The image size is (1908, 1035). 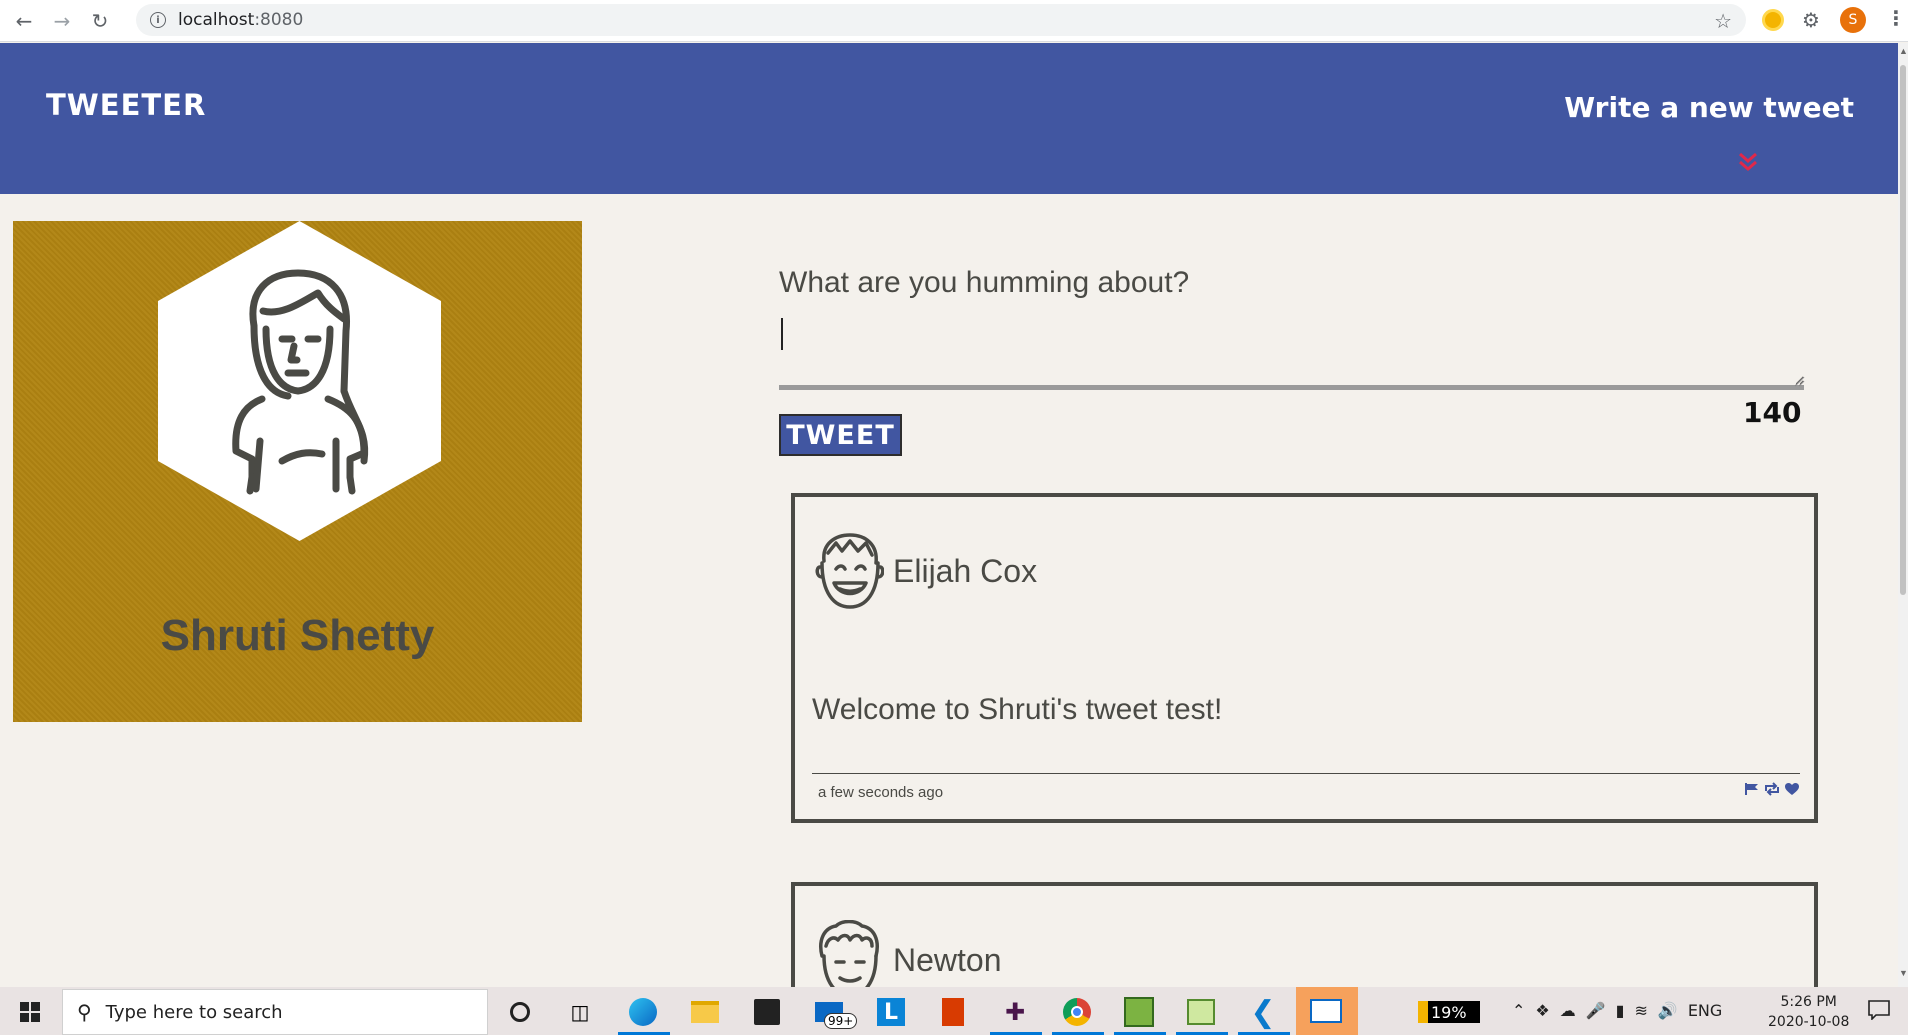 I want to click on battery-indicator: 19%, so click(x=1449, y=1012).